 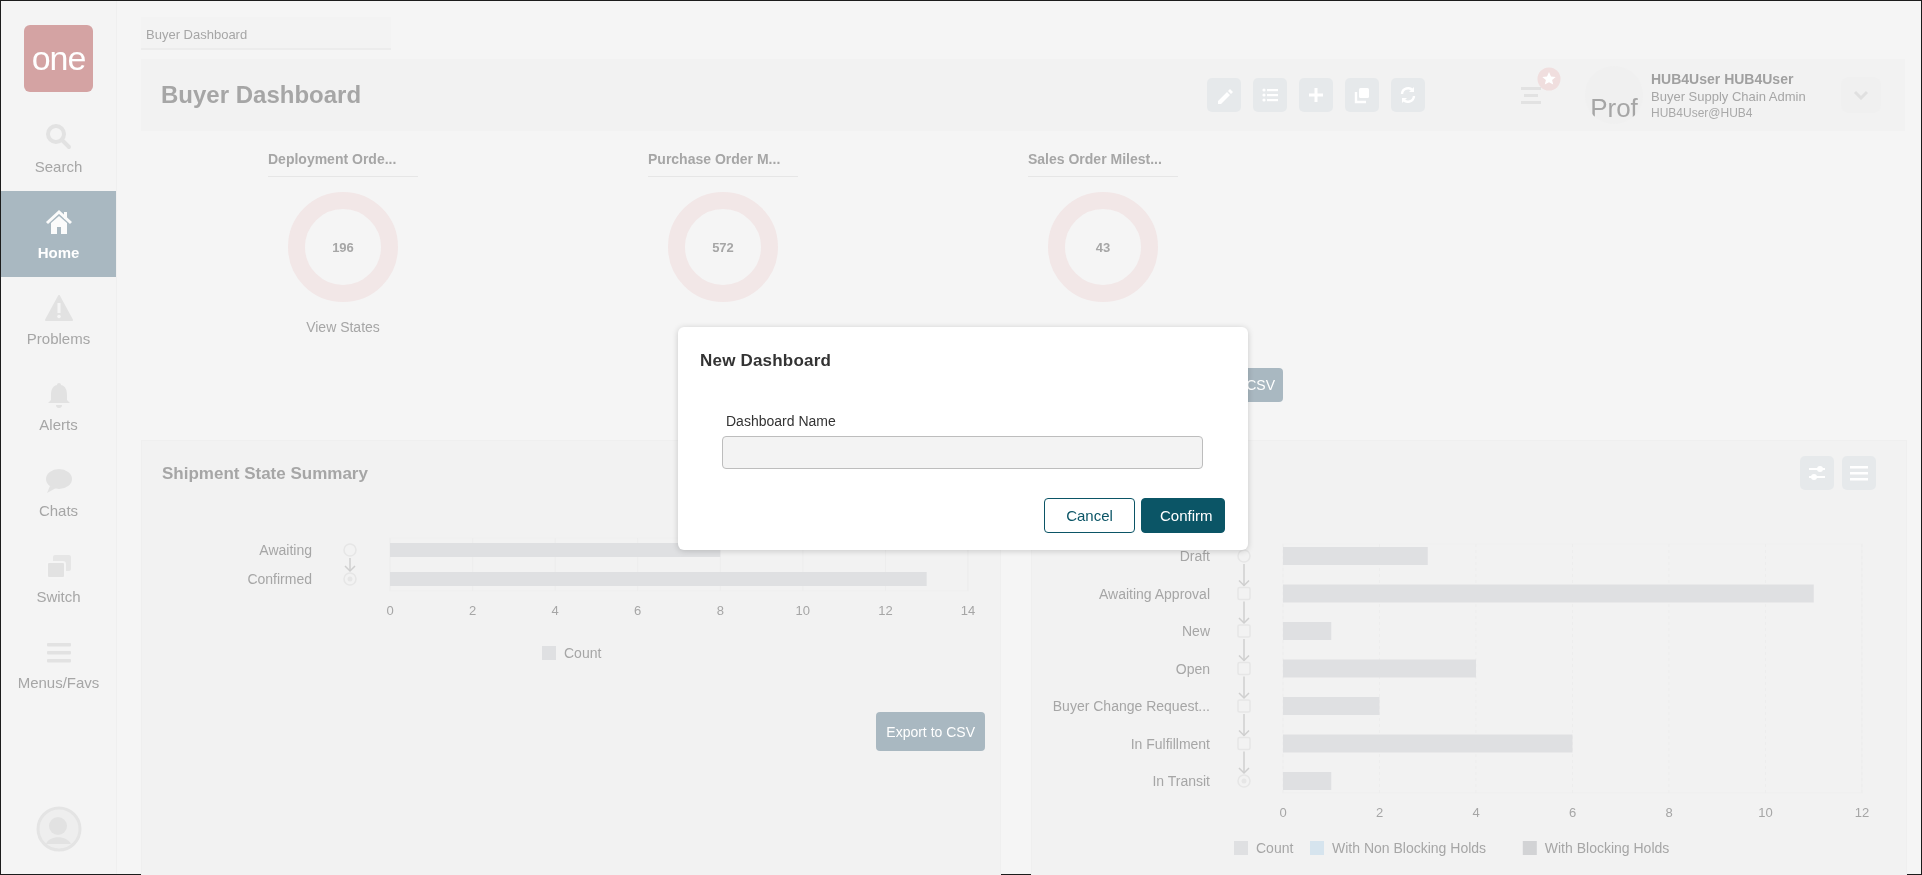 I want to click on plus-icon, so click(x=1316, y=95).